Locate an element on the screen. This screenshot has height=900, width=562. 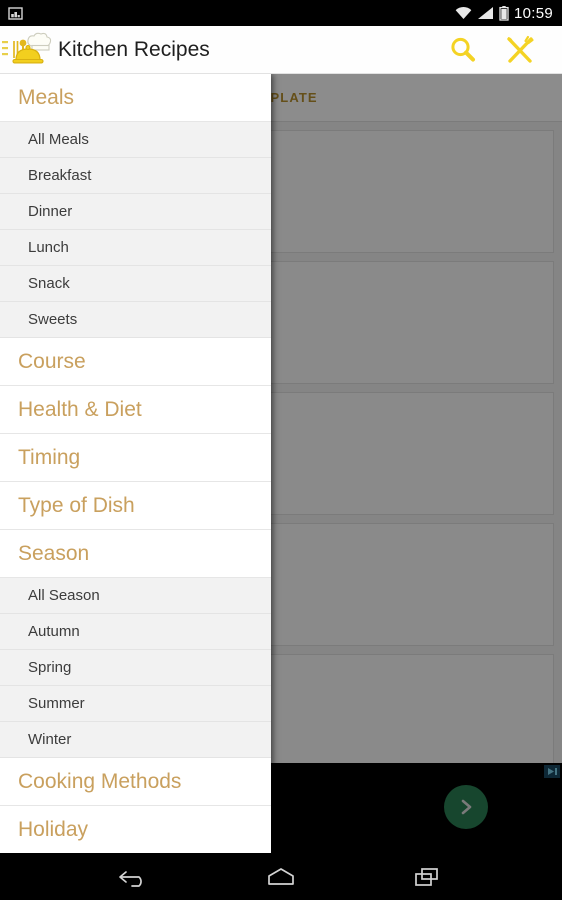
drawer-item-dinner: Dinner is located at coordinates (135, 212).